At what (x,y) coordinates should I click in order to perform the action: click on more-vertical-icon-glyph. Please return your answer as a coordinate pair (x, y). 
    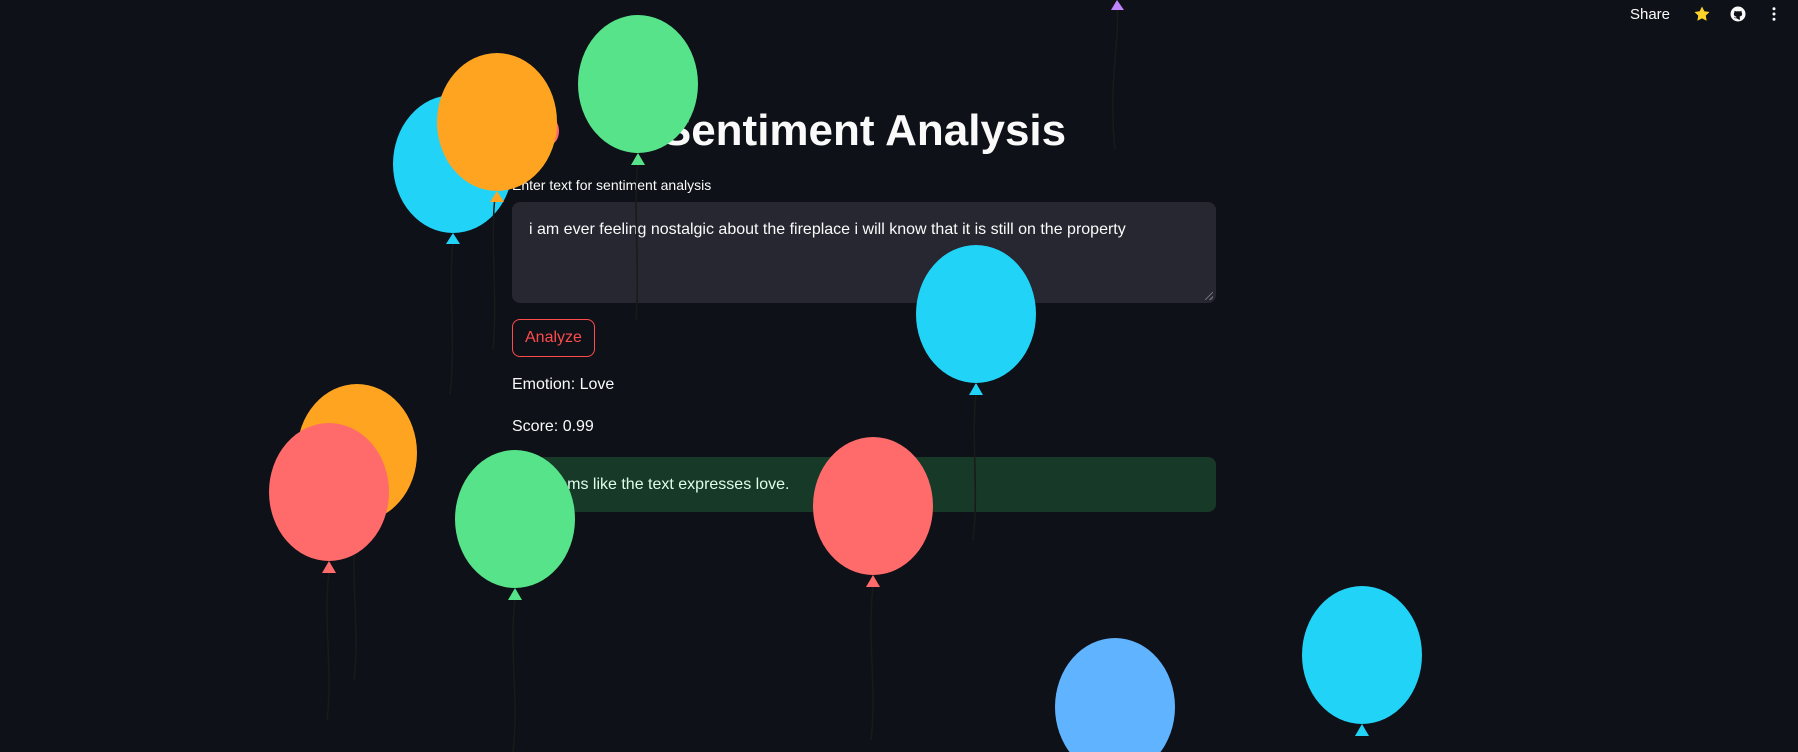
    Looking at the image, I should click on (1774, 14).